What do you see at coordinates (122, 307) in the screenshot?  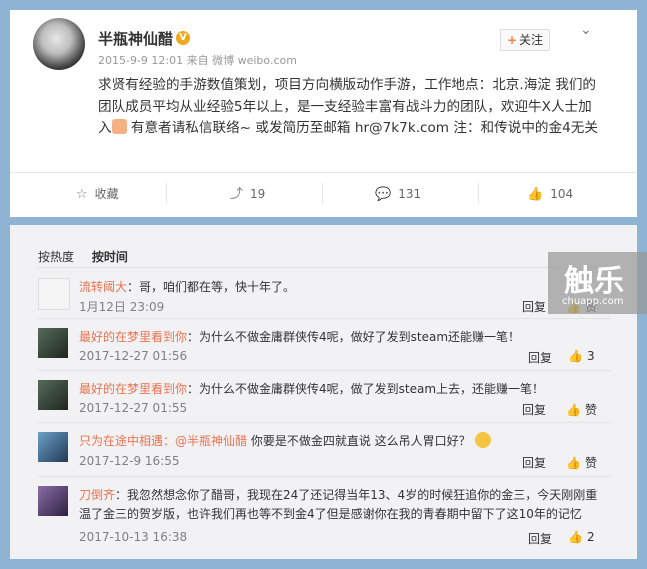 I see `comment-time: 1月12日 23:09` at bounding box center [122, 307].